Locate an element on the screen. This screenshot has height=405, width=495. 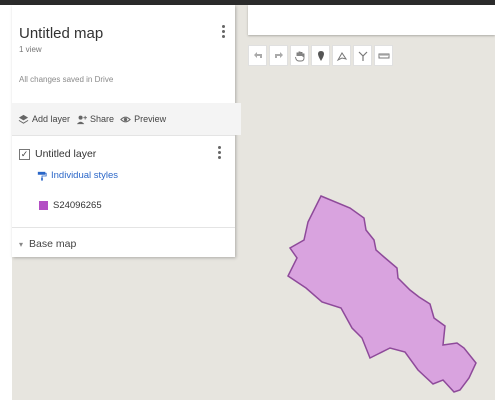
share-label: Share is located at coordinates (102, 119).